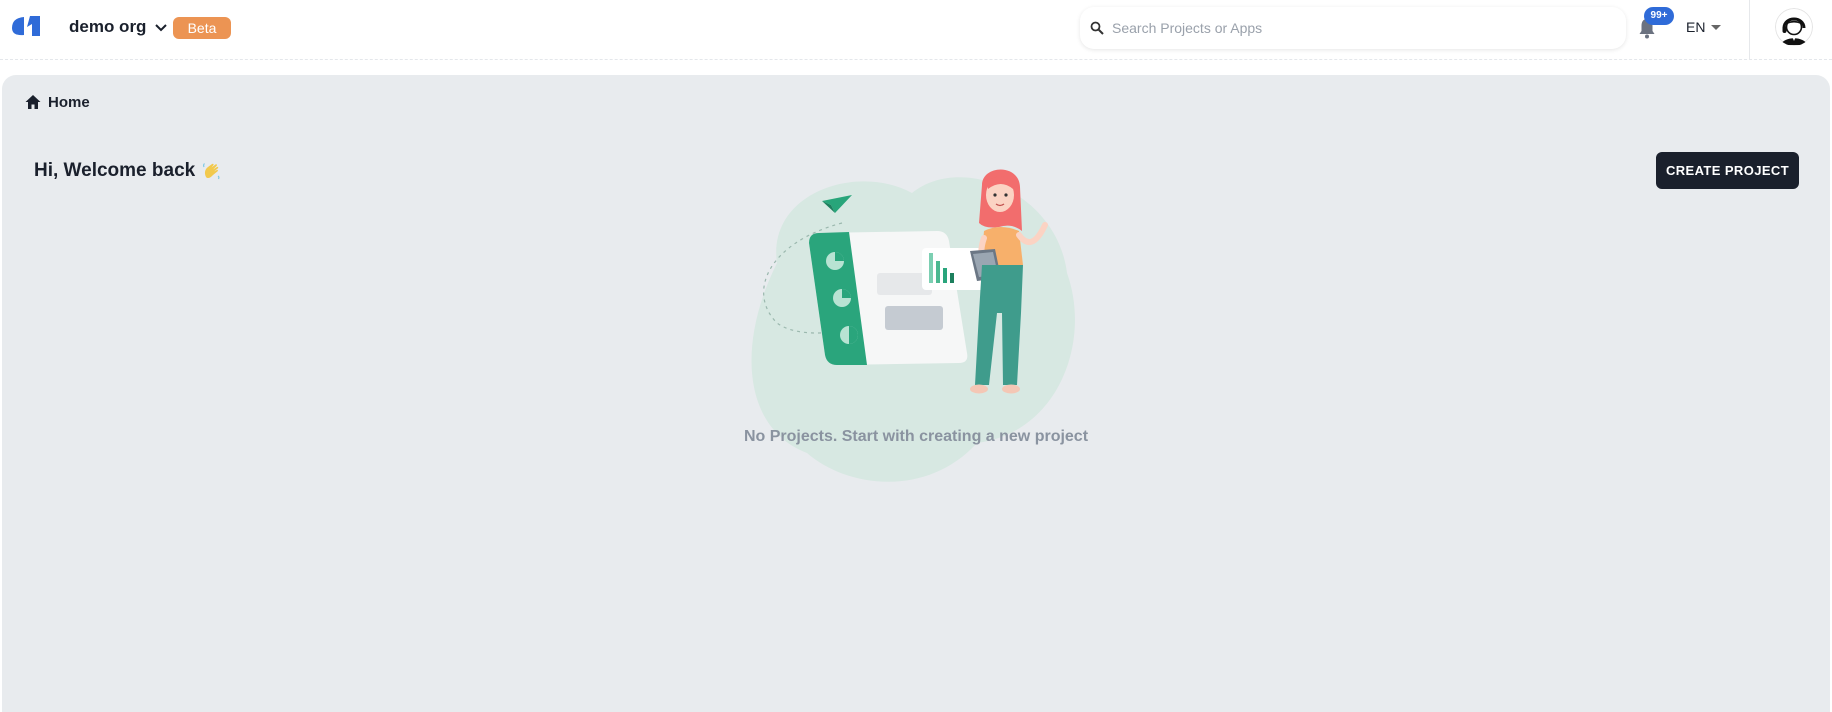 The width and height of the screenshot is (1832, 712). Describe the element at coordinates (69, 102) in the screenshot. I see `breadcrumb-home: Home` at that location.